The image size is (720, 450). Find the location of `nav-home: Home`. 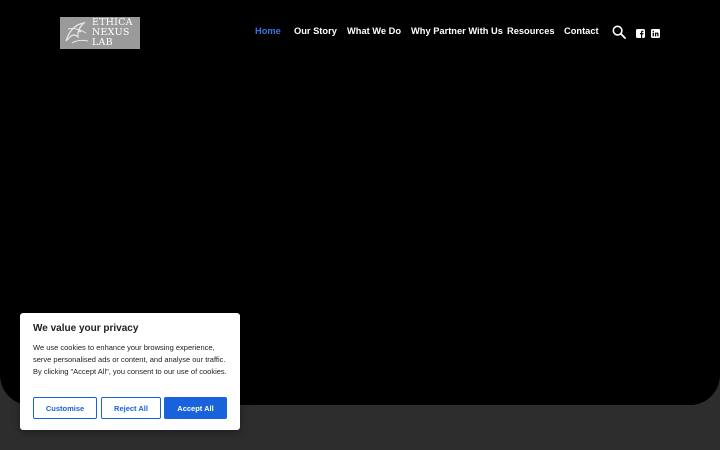

nav-home: Home is located at coordinates (268, 33).